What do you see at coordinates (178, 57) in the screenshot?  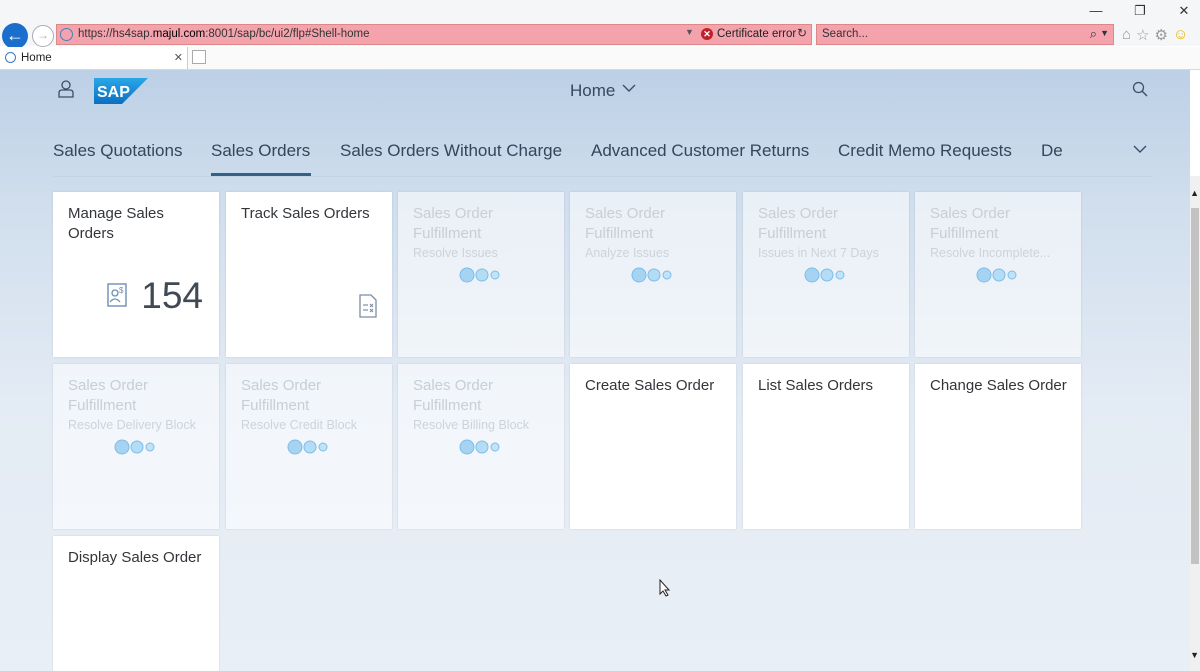 I see `close-tab-icon: ✕` at bounding box center [178, 57].